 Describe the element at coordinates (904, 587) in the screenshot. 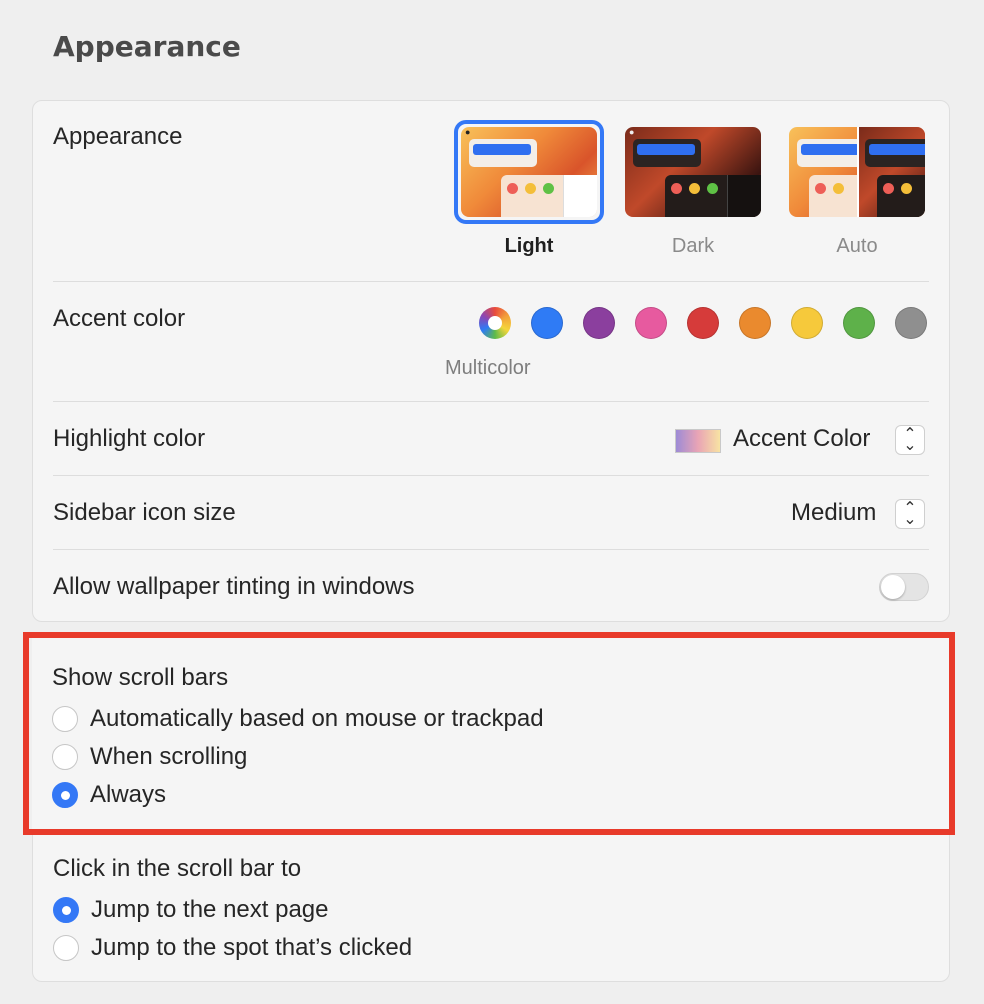

I see `wallpaper-tinting-toggle` at that location.